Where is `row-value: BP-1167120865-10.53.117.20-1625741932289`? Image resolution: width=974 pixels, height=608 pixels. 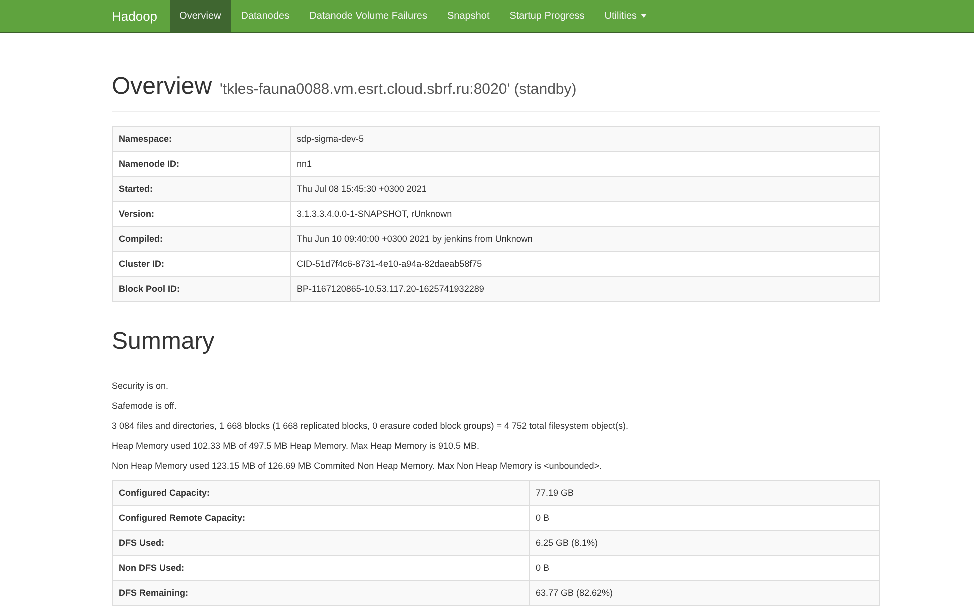
row-value: BP-1167120865-10.53.117.20-1625741932289 is located at coordinates (585, 289).